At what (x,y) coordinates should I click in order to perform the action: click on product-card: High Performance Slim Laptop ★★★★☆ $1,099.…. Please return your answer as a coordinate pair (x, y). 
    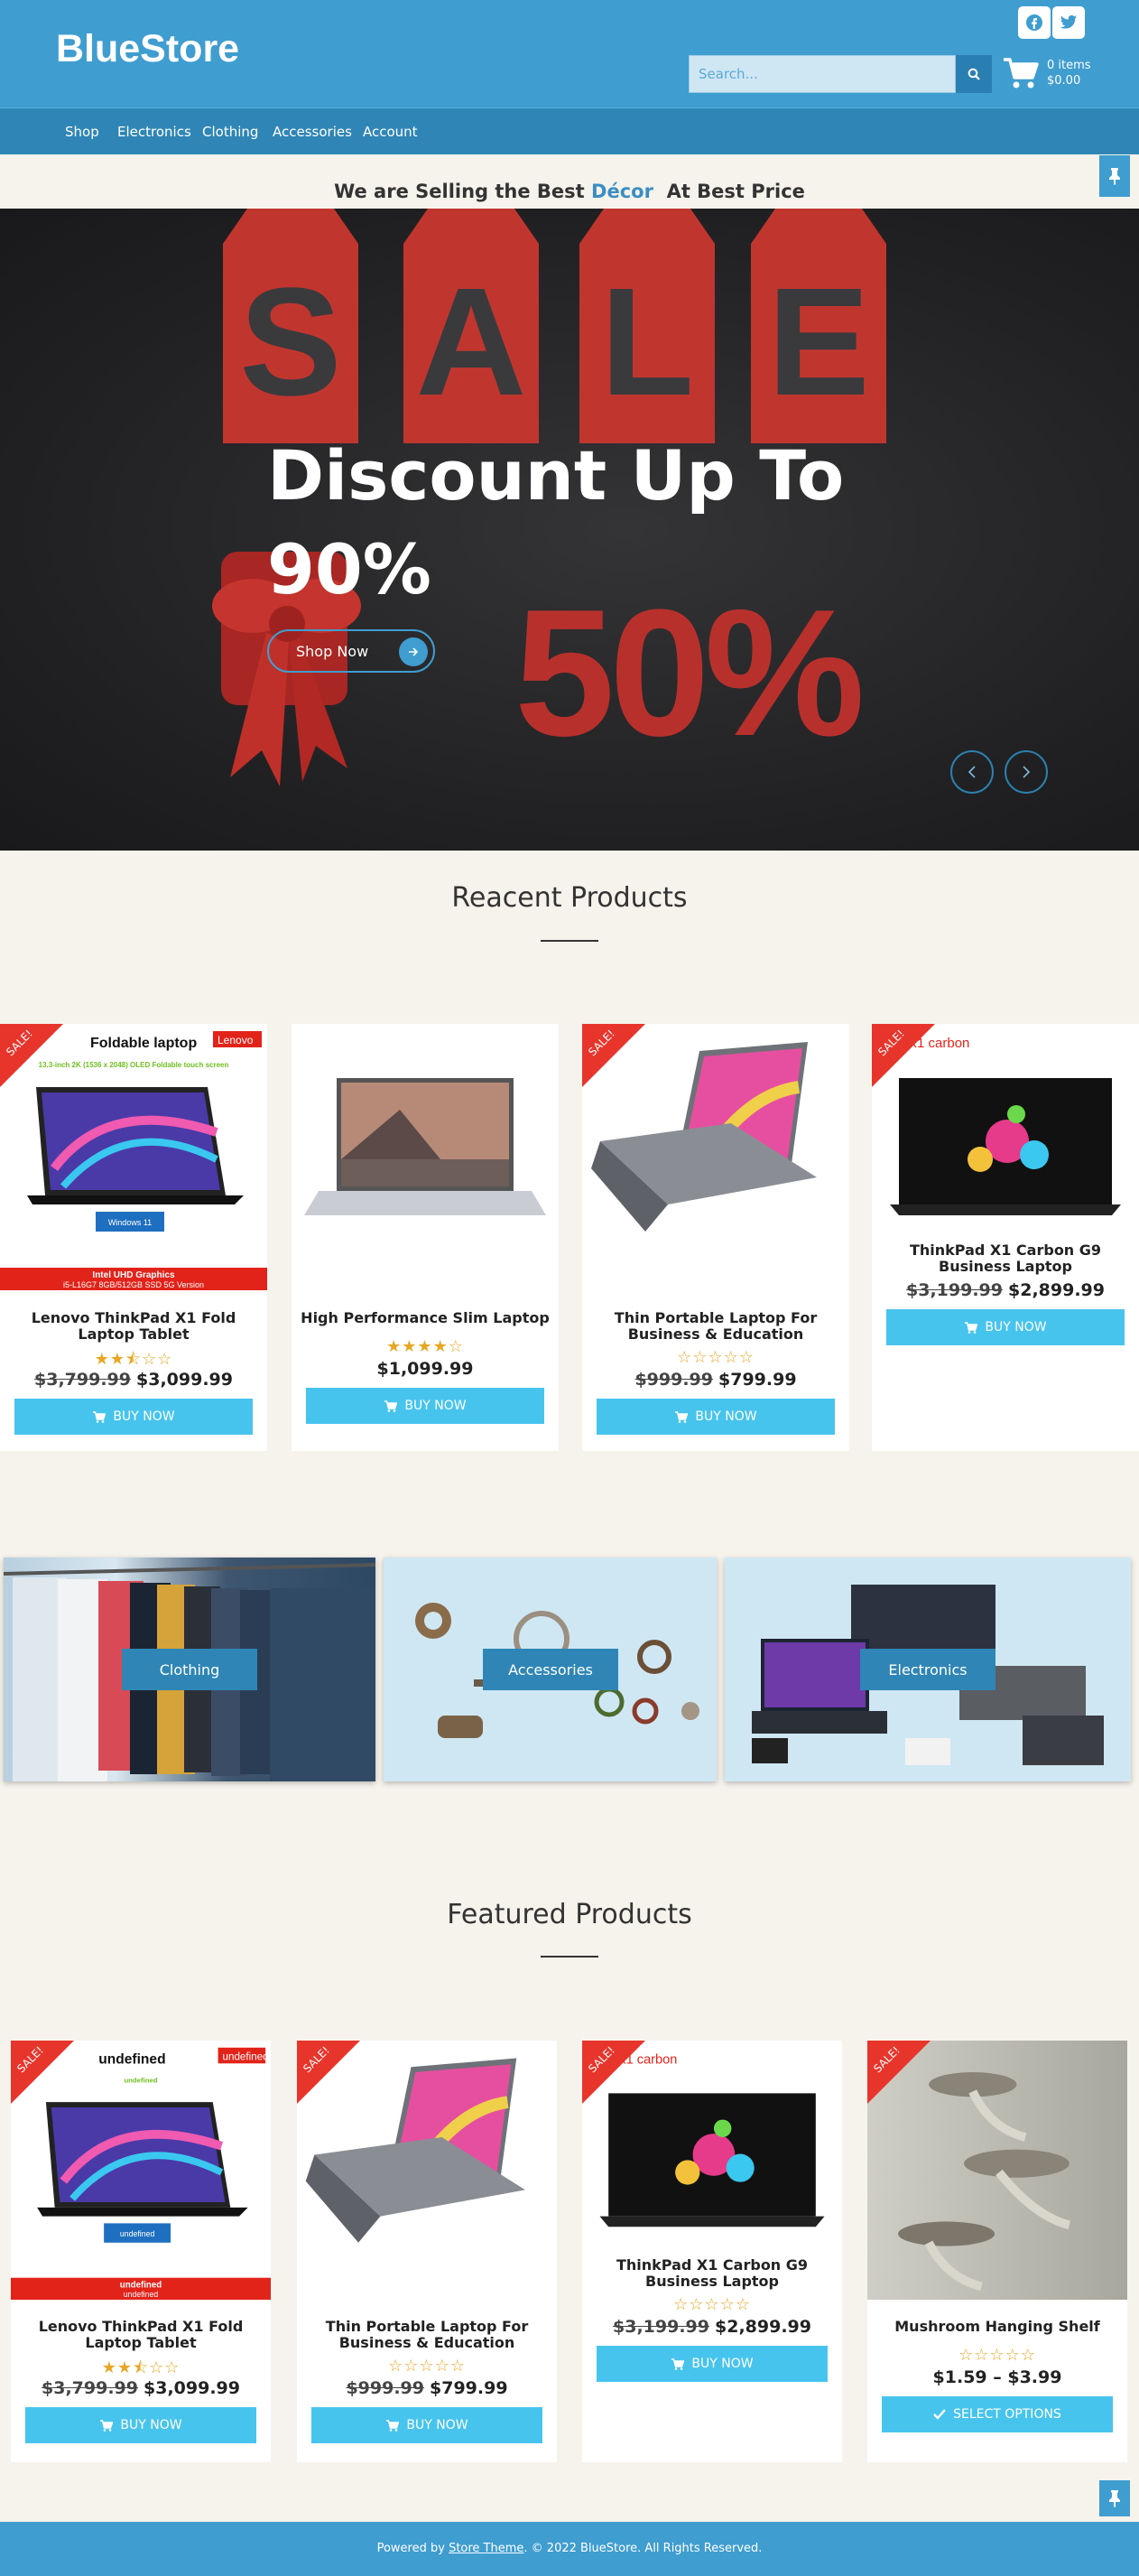
    Looking at the image, I should click on (425, 1237).